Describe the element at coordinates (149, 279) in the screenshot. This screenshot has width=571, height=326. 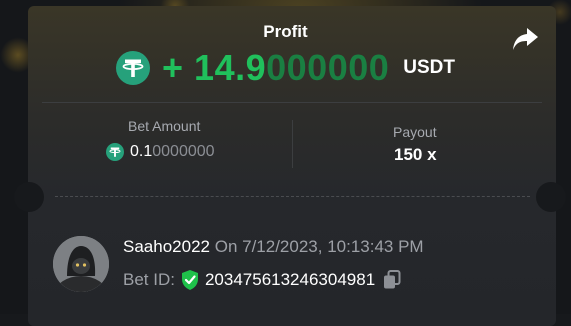
I see `bet-id-label: Bet ID:` at that location.